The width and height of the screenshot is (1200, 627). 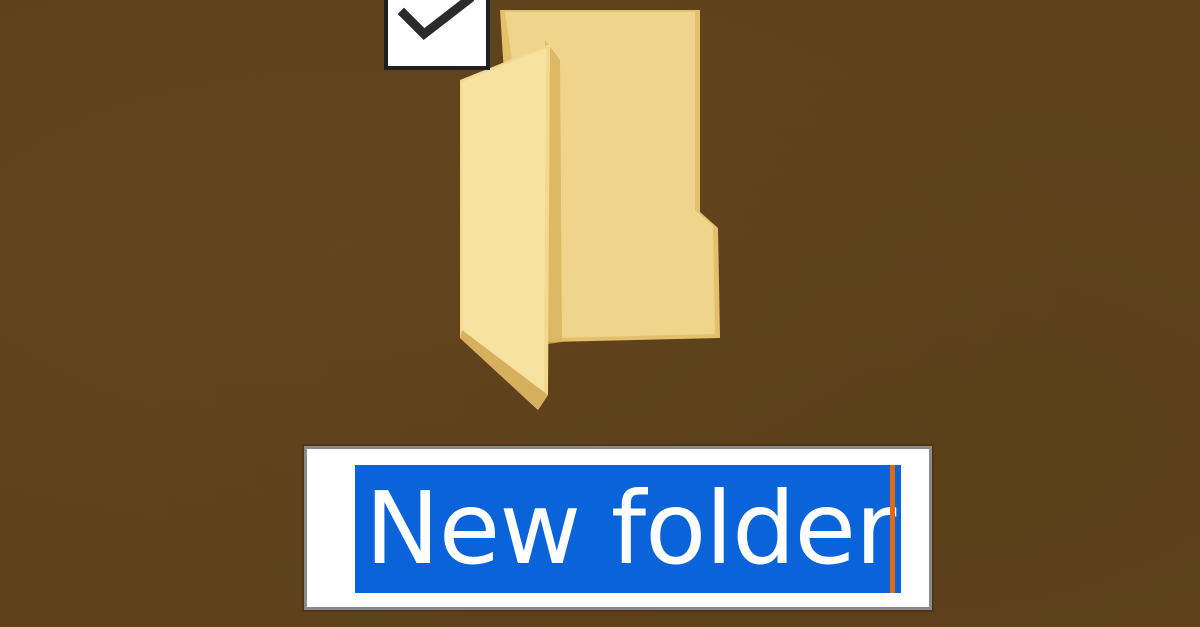 What do you see at coordinates (892, 529) in the screenshot?
I see `text-caret` at bounding box center [892, 529].